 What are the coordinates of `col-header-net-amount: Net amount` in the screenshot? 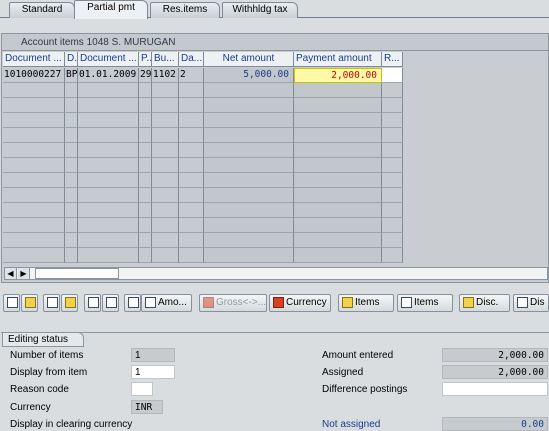 It's located at (249, 59).